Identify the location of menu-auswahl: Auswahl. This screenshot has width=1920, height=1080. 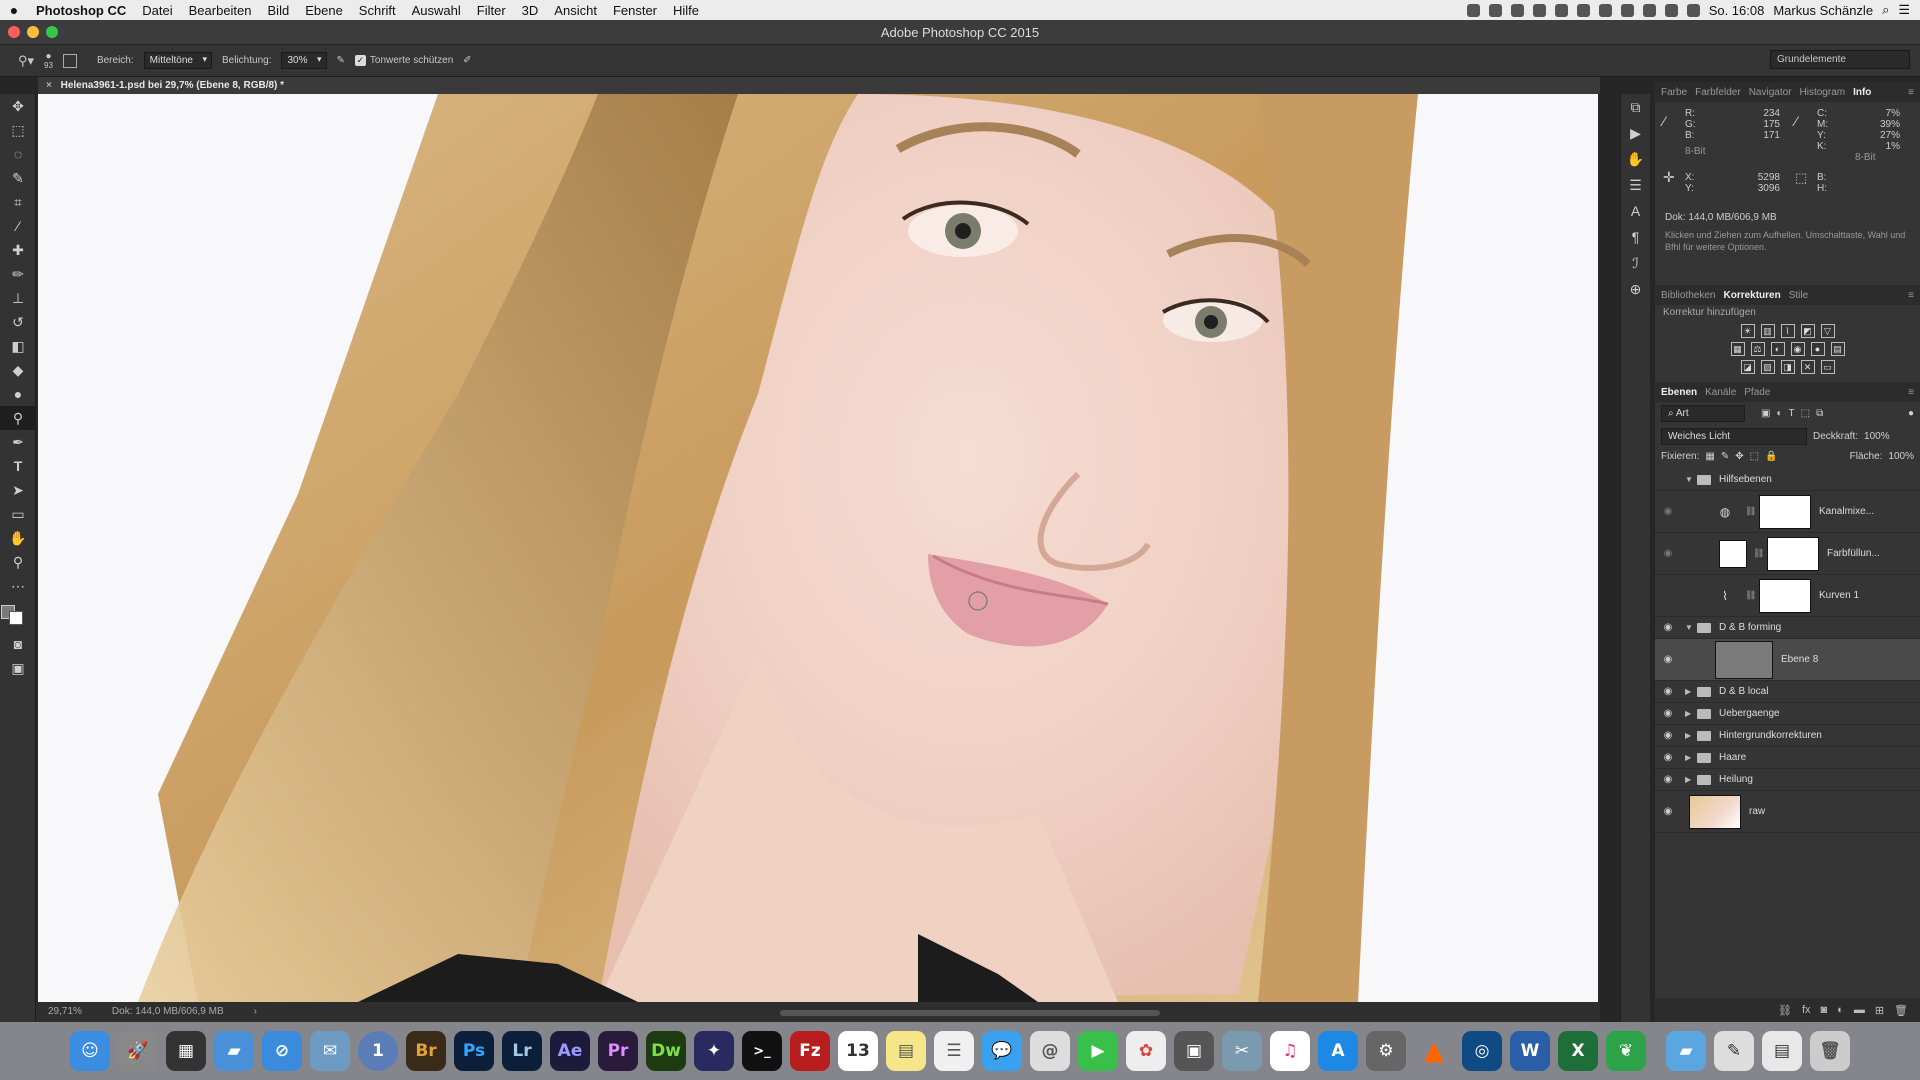
(436, 10).